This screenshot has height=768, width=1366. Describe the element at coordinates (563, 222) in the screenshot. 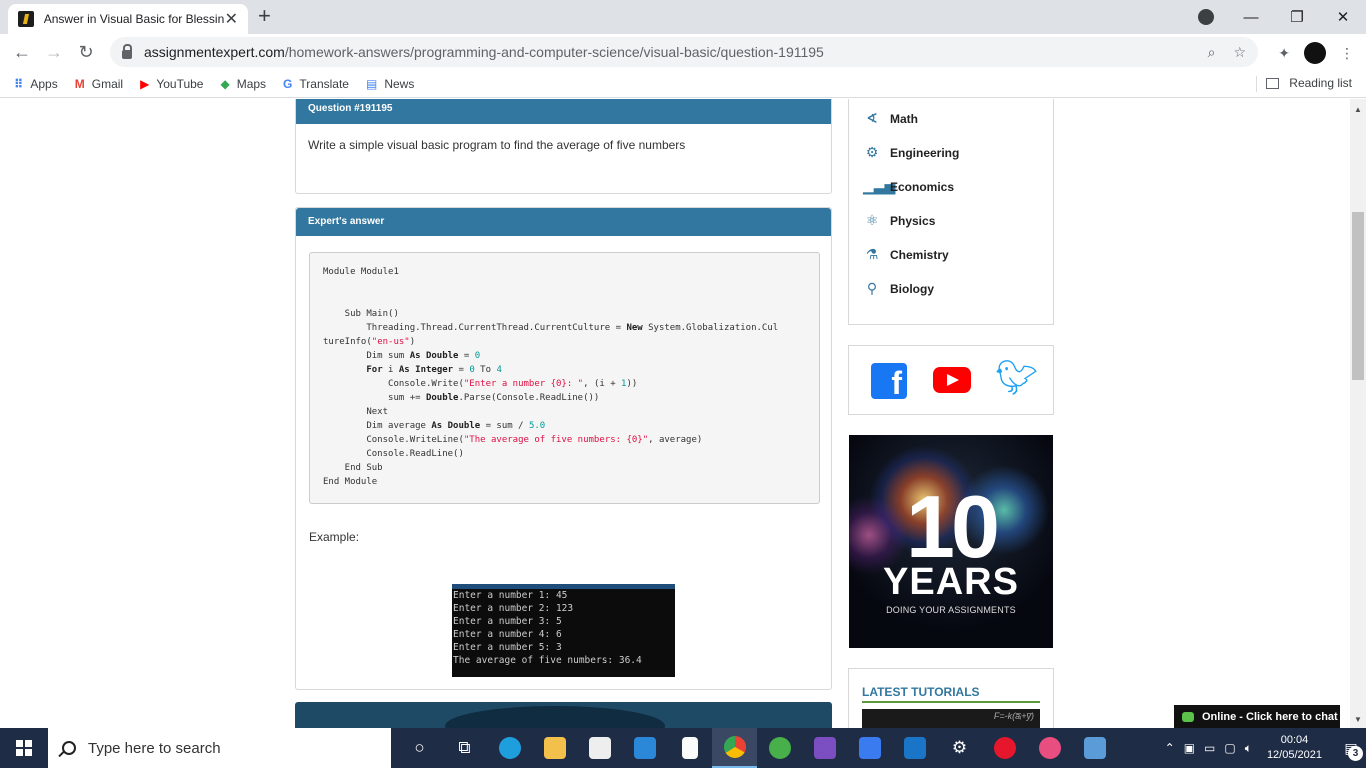

I see `answer-header: Expert's answer` at that location.